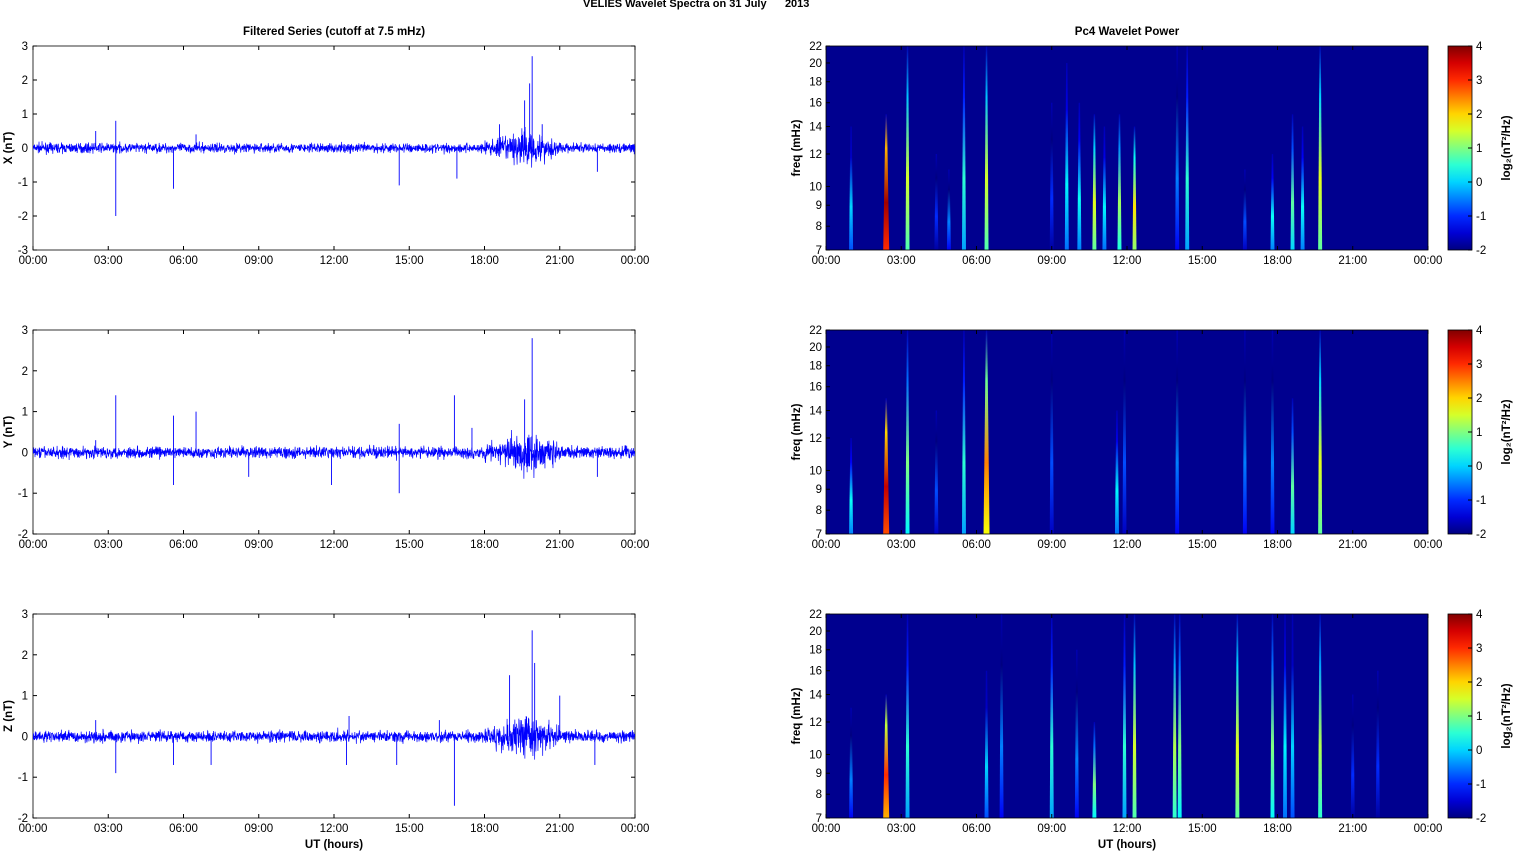 The height and width of the screenshot is (851, 1515). Describe the element at coordinates (1480, 717) in the screenshot. I see `colorbar-2: -2 -1 0 1 2 3 4 log₂(nT²/Hz)` at that location.